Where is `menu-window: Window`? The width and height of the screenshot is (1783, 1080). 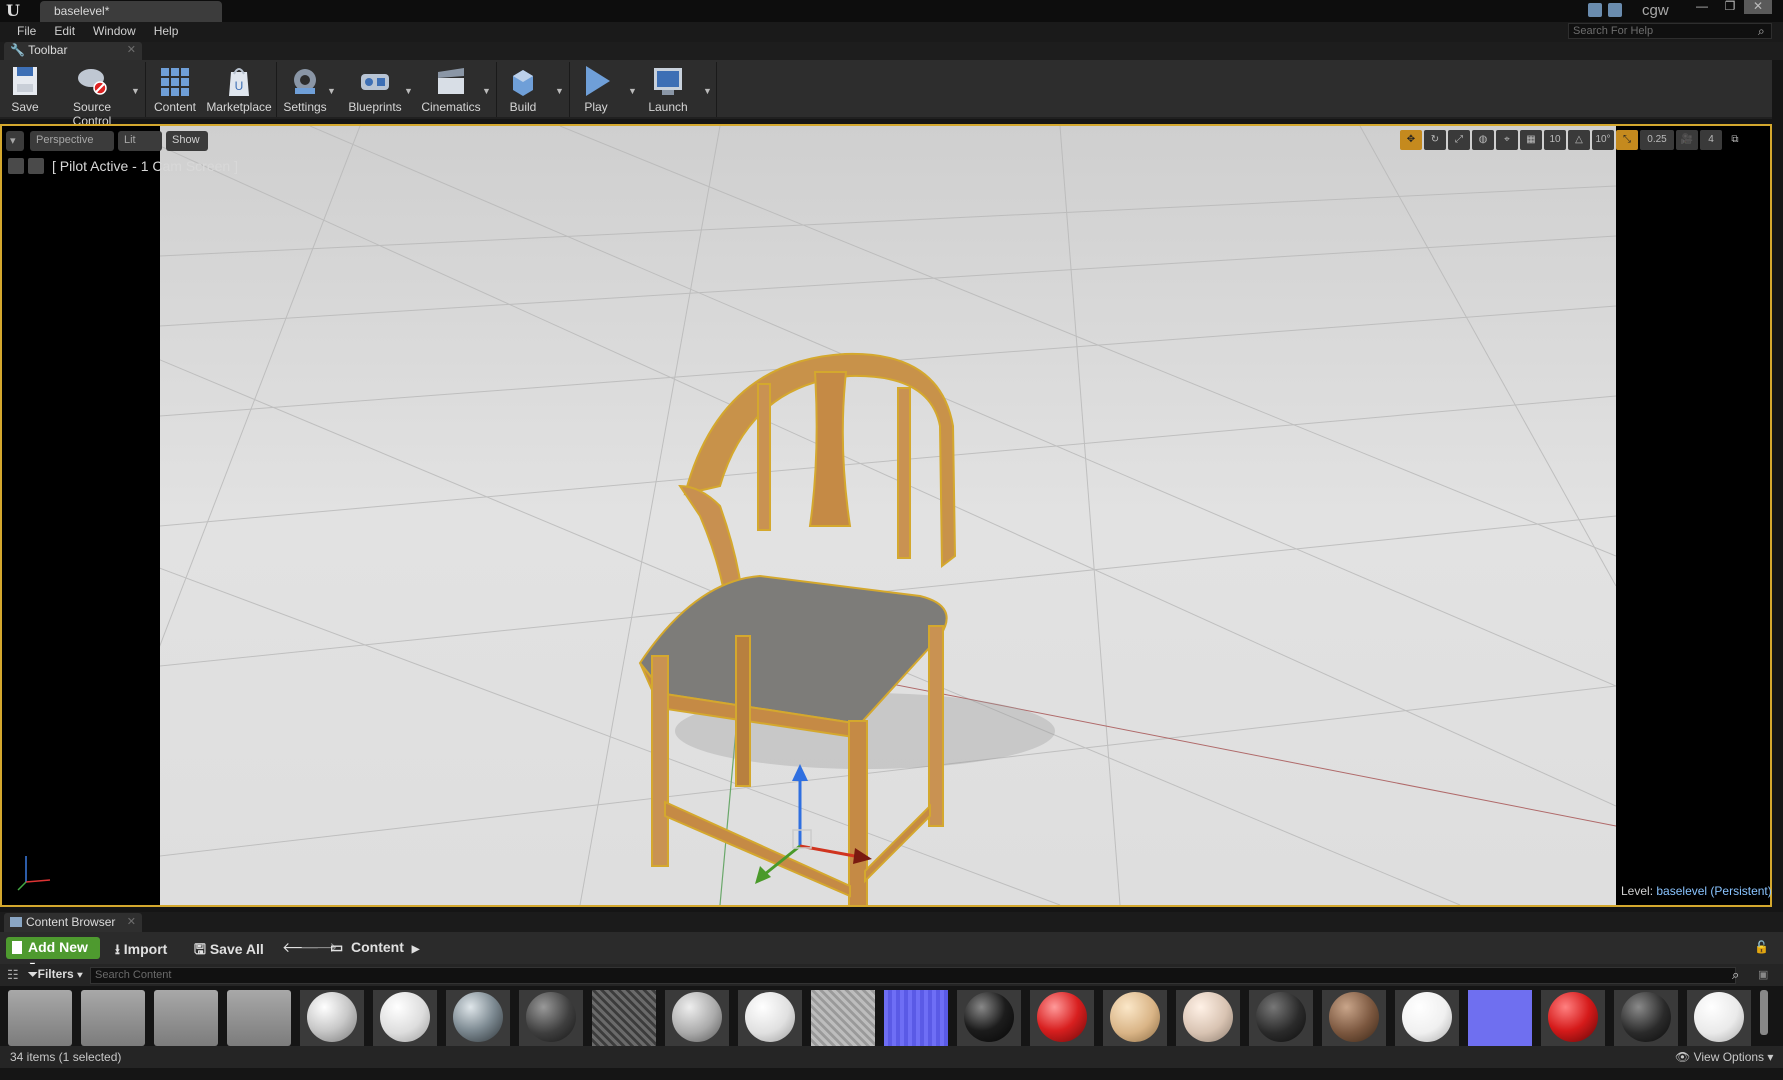
menu-window: Window is located at coordinates (114, 32).